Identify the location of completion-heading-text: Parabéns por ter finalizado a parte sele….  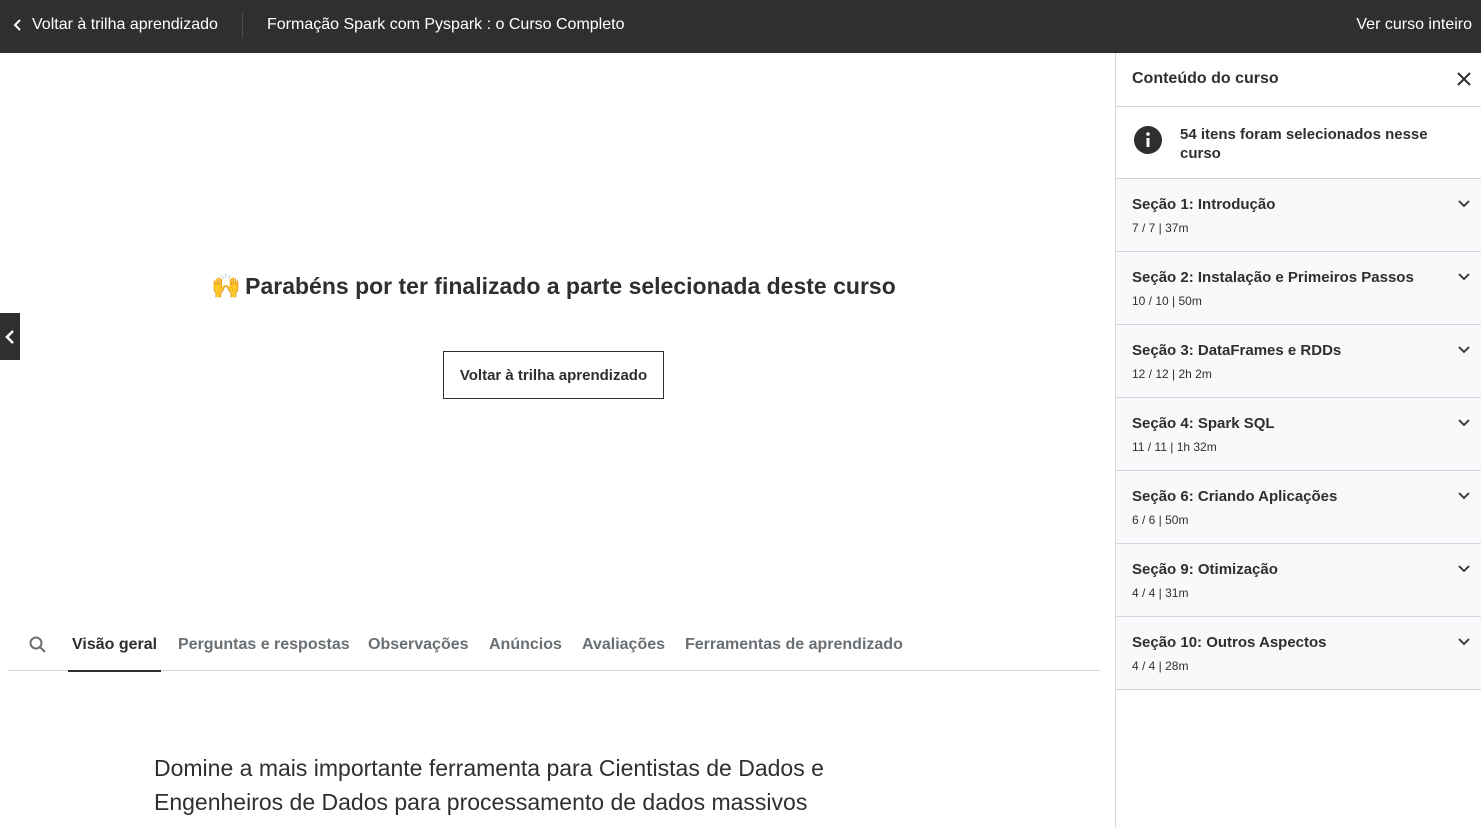
(570, 286).